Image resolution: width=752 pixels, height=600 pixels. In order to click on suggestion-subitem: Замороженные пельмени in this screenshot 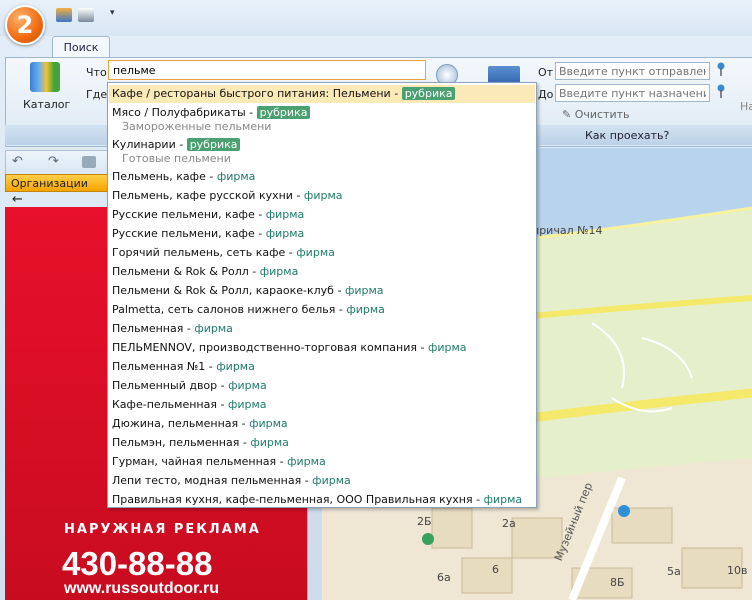, I will do `click(196, 127)`.